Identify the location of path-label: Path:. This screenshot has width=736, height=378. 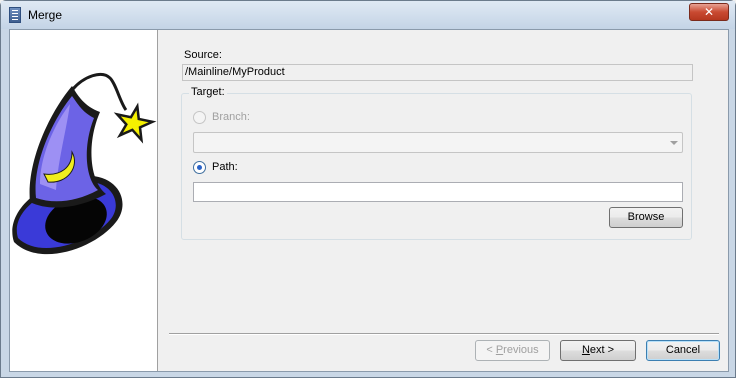
(225, 167).